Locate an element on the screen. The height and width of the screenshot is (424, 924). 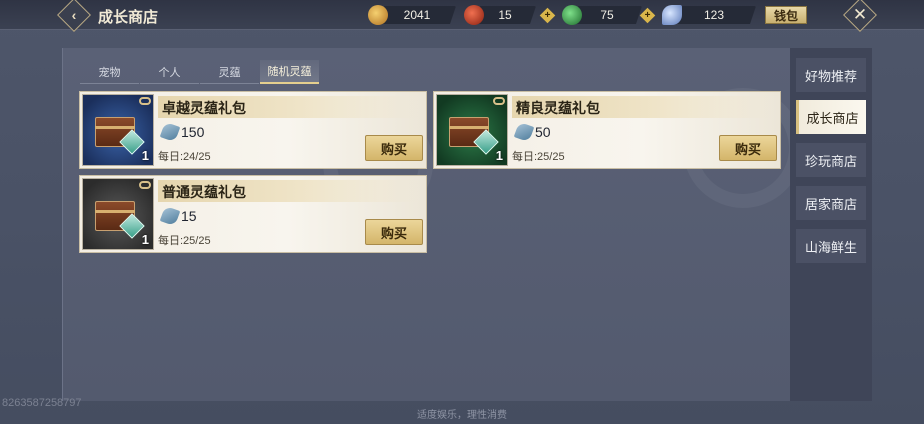
item-name: 卓越灵蕴礼包 is located at coordinates (204, 108).